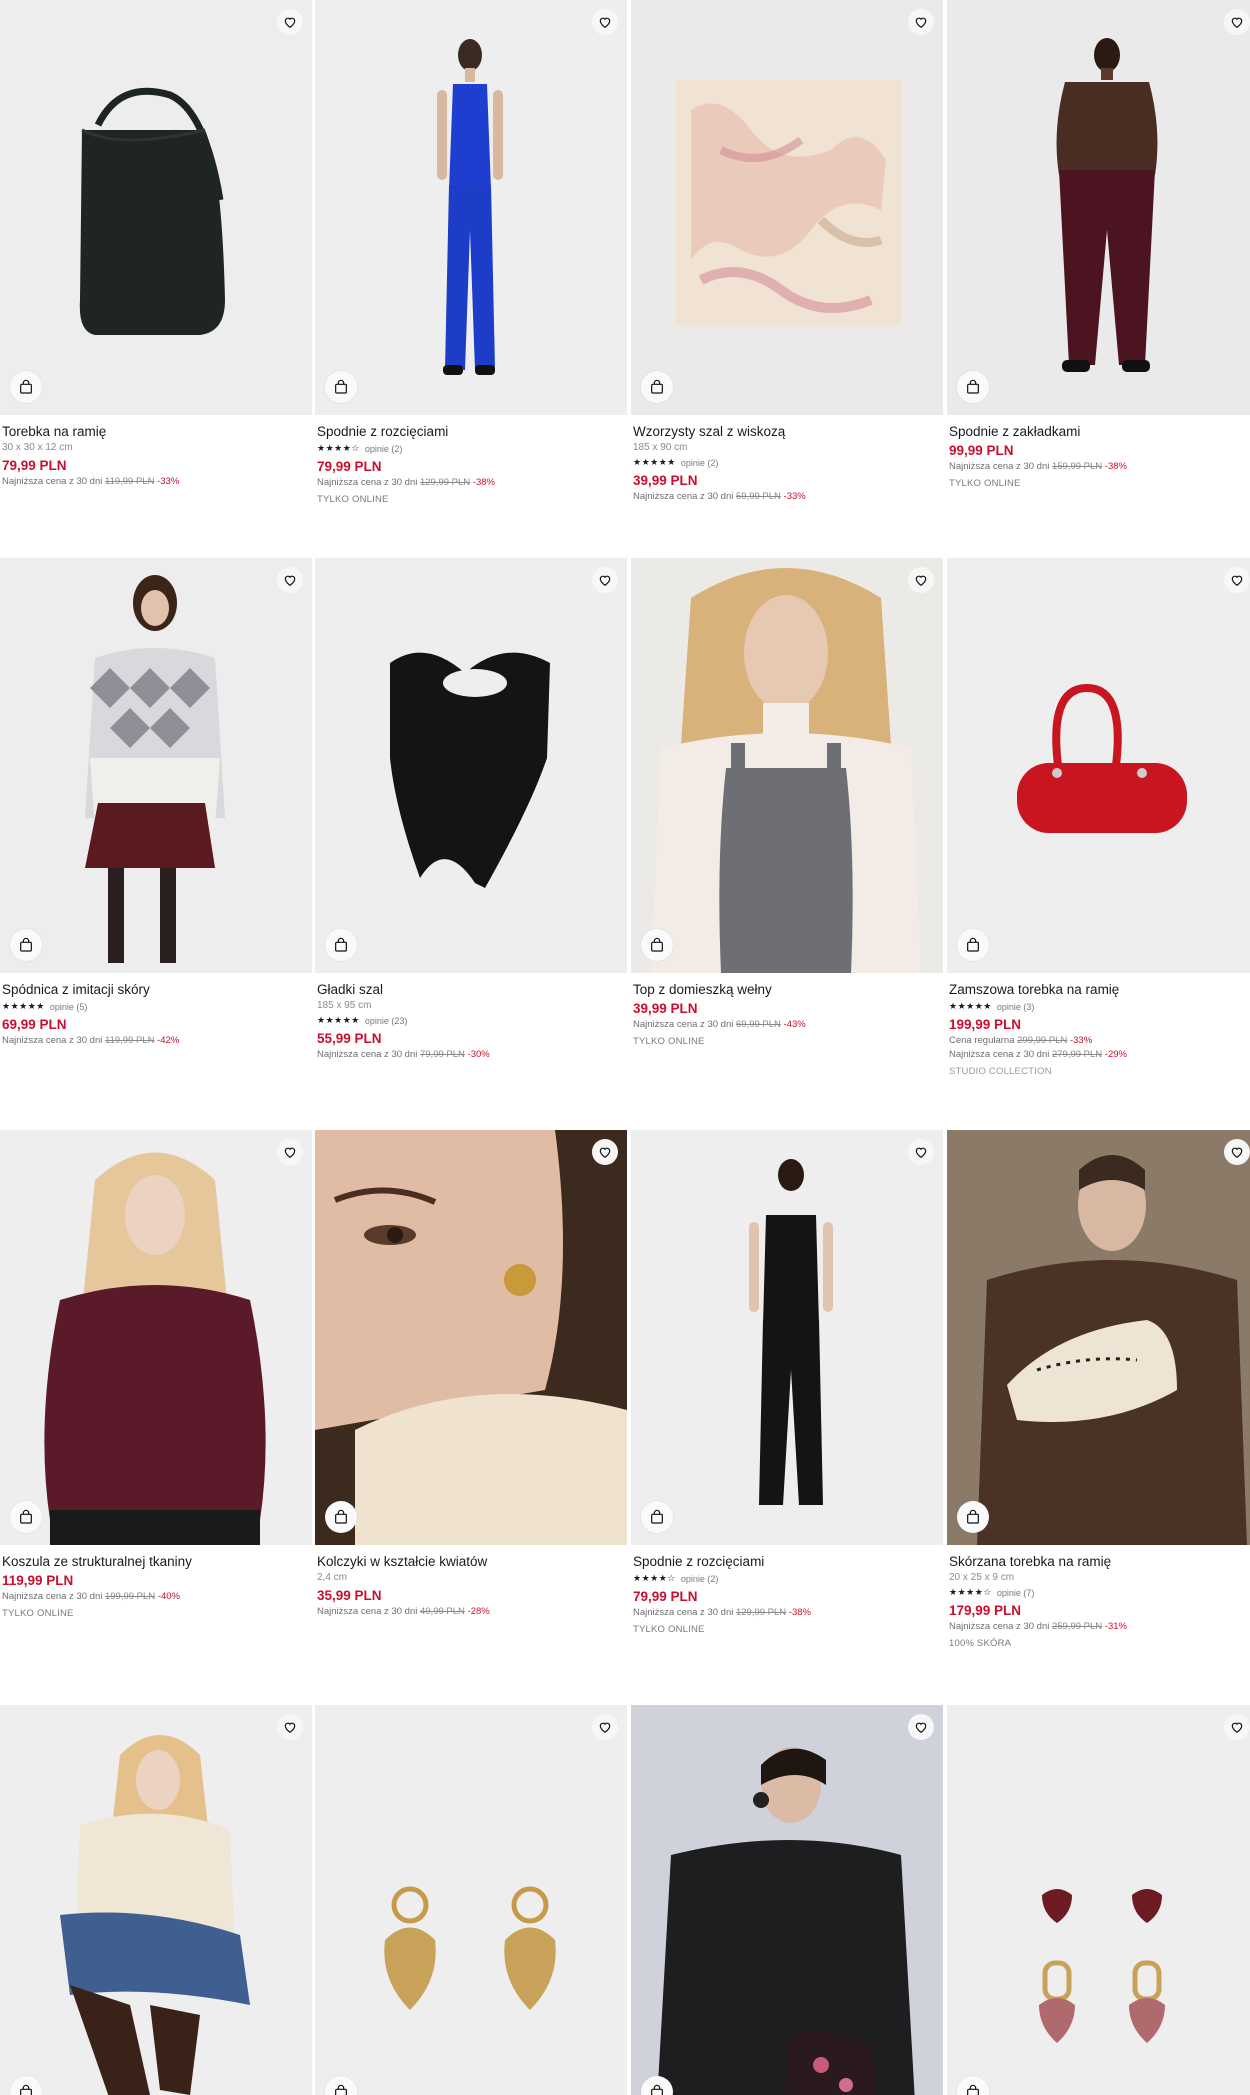  What do you see at coordinates (787, 990) in the screenshot?
I see `product-name: Top z domieszką wełny` at bounding box center [787, 990].